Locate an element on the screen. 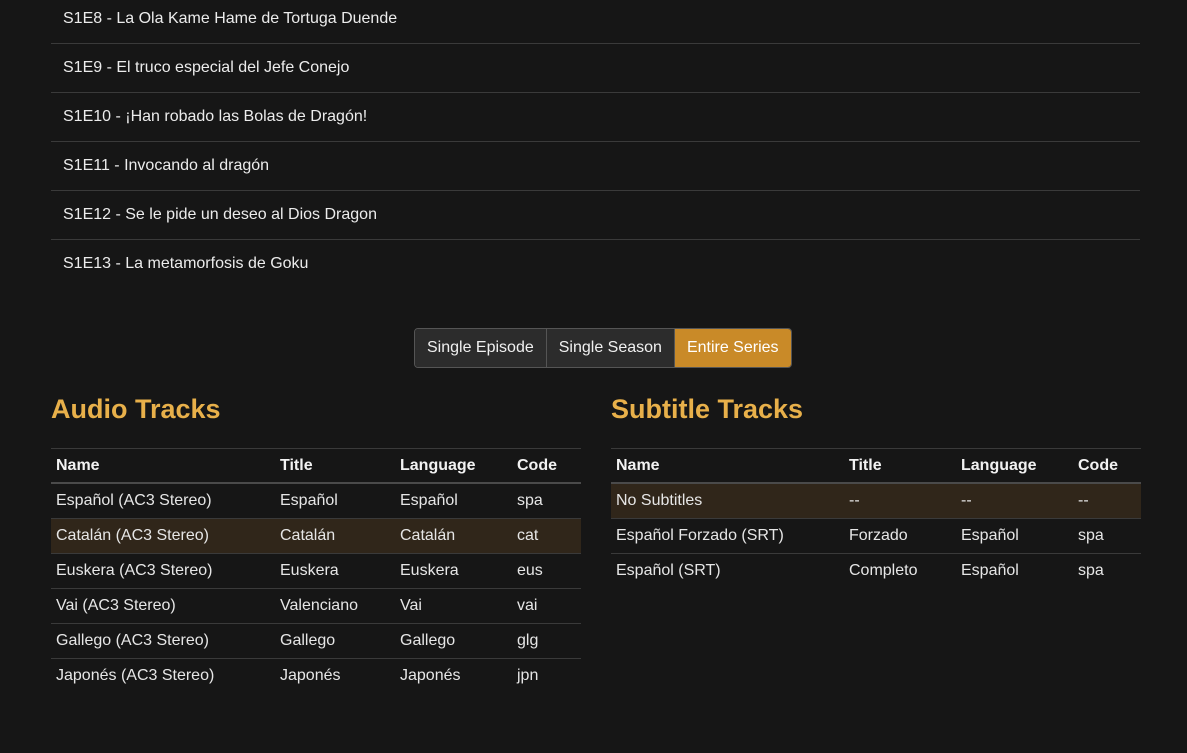 This screenshot has height=753, width=1187. track-name-cell: No Subtitles is located at coordinates (727, 501).